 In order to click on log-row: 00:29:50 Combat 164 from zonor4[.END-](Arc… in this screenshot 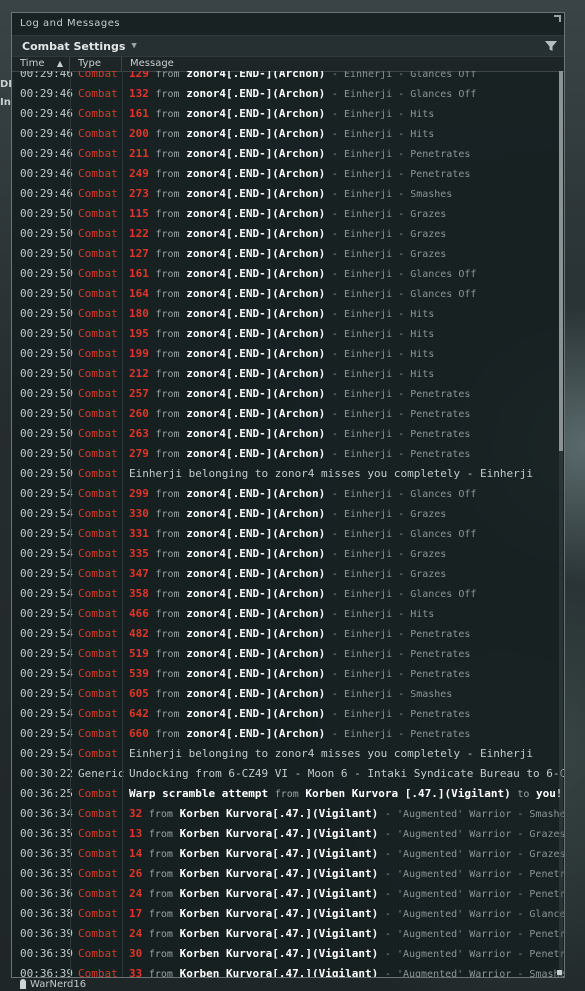, I will do `click(288, 294)`.